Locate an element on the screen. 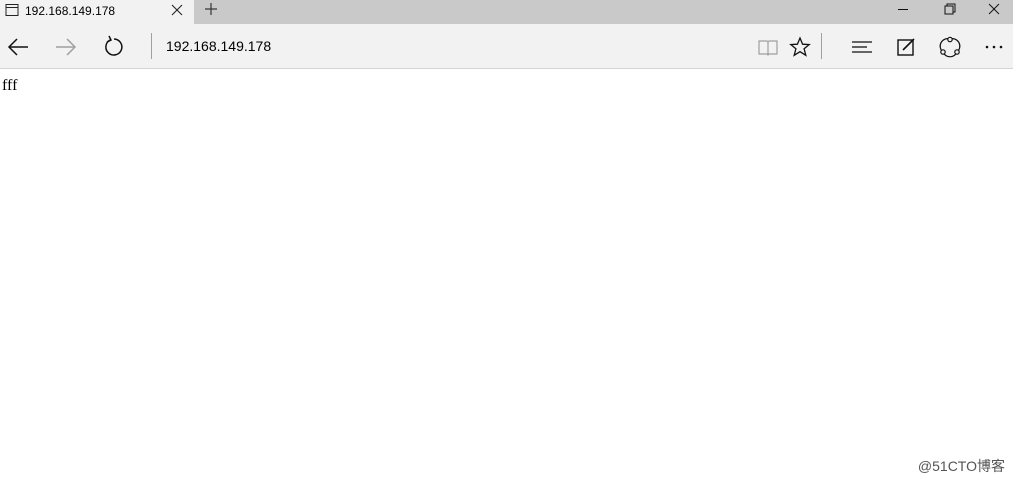  page-body-text: fff is located at coordinates (10, 85).